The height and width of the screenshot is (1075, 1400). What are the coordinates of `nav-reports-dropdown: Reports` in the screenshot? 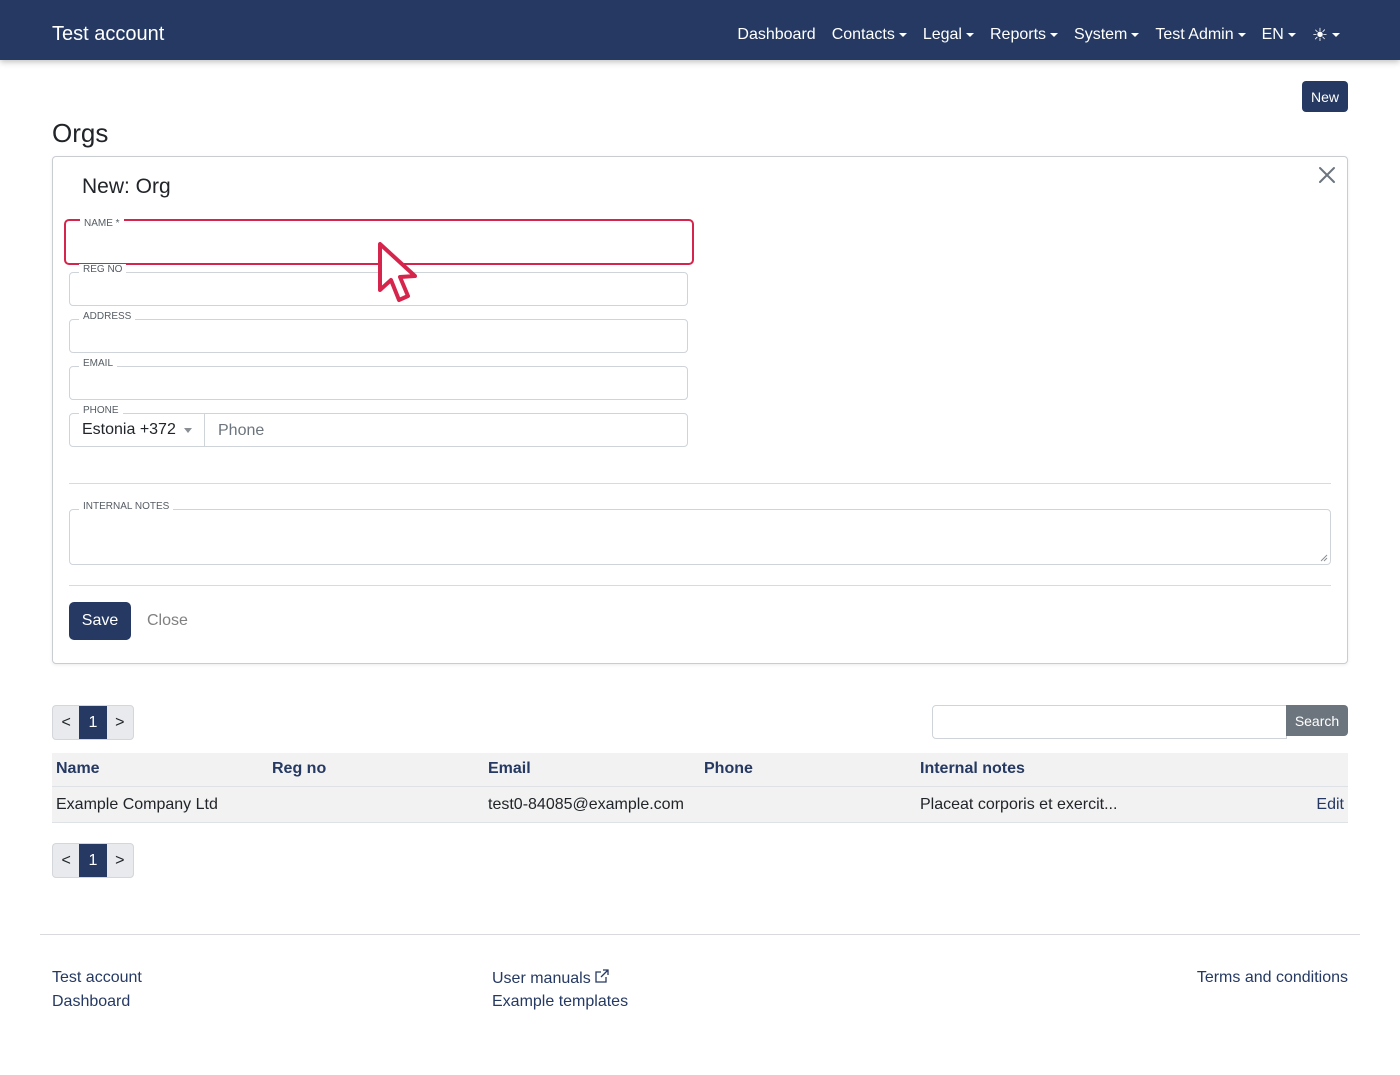 It's located at (1024, 35).